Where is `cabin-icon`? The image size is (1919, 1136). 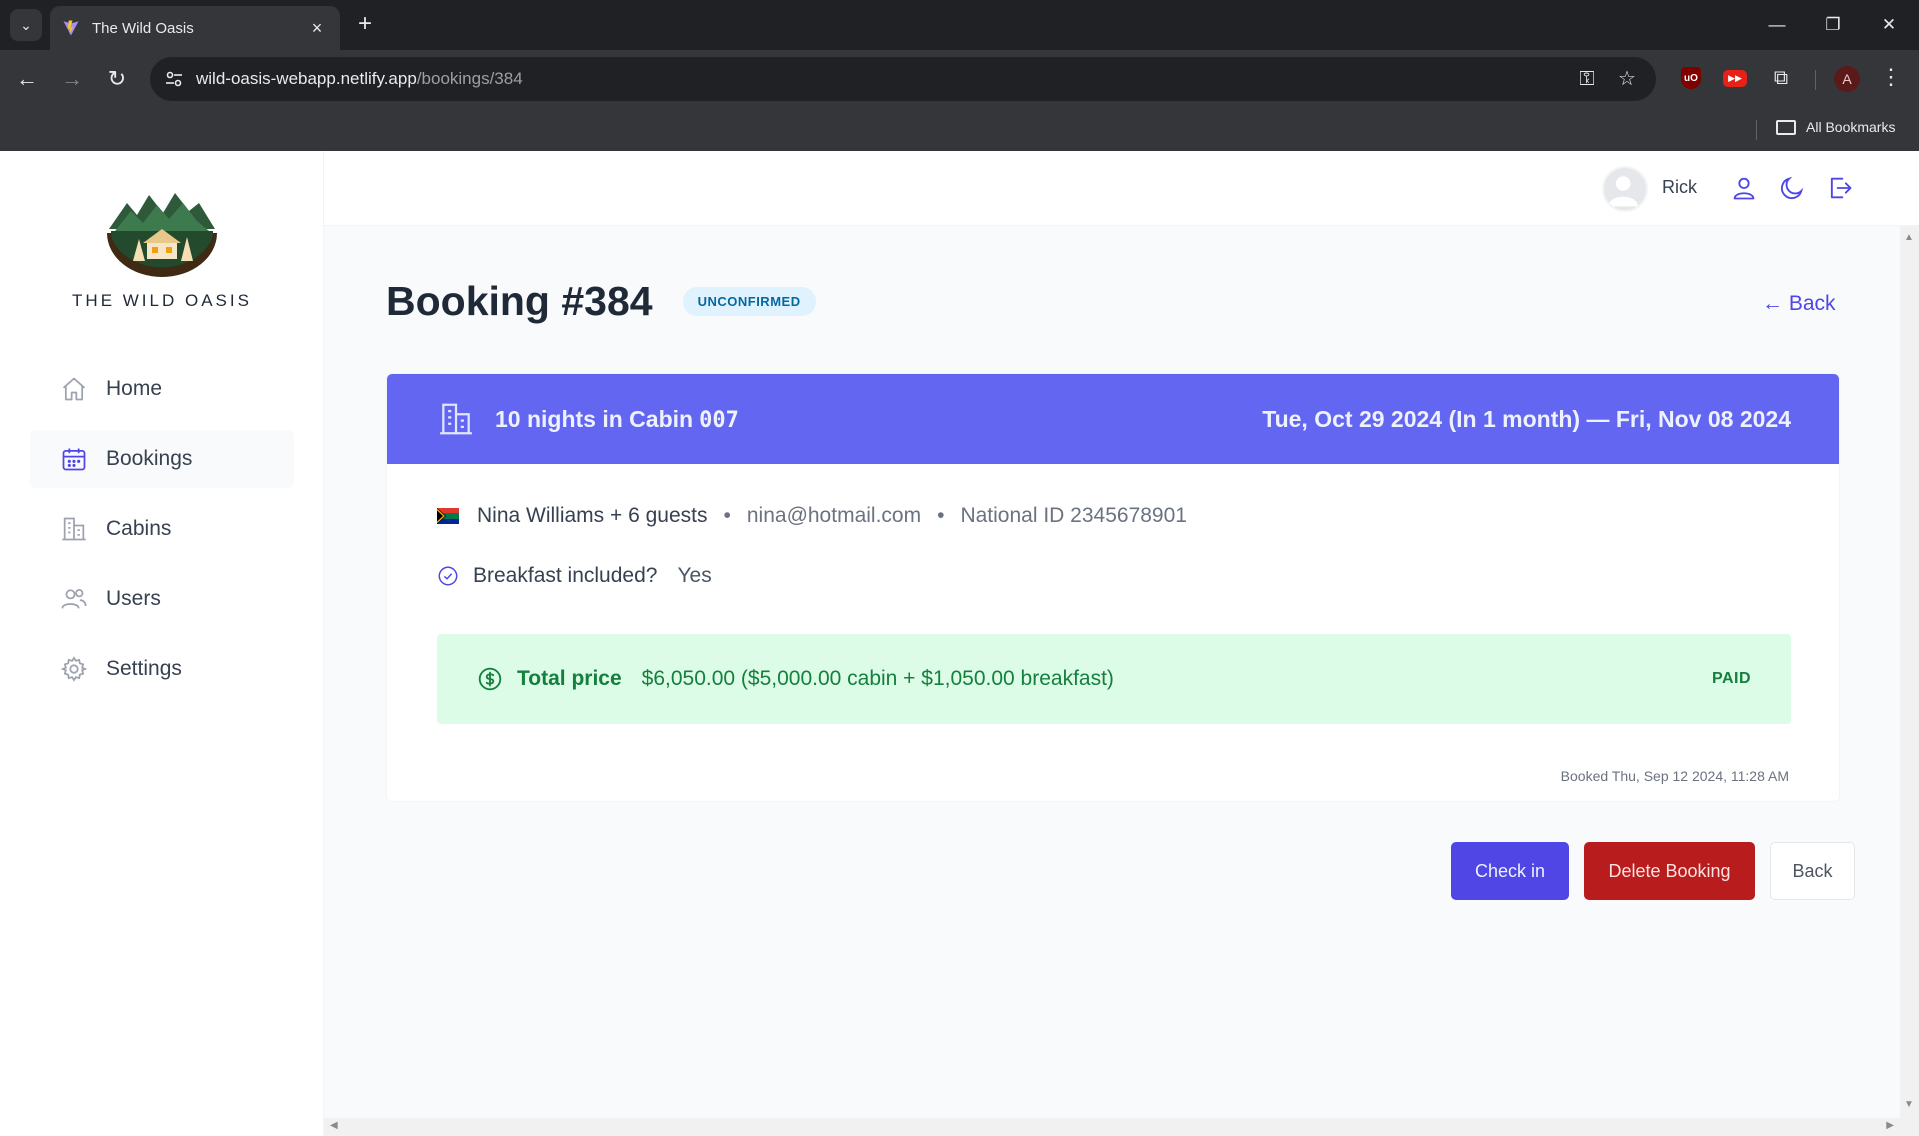
cabin-icon is located at coordinates (74, 529).